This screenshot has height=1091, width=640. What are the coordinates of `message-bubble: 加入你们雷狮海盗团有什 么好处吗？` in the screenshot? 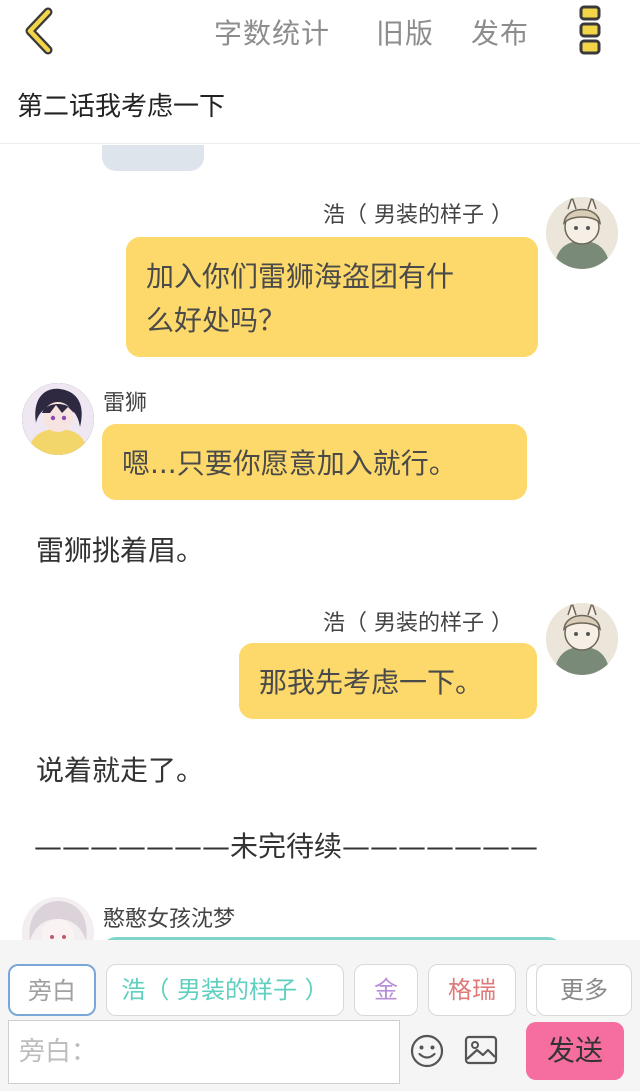 It's located at (332, 297).